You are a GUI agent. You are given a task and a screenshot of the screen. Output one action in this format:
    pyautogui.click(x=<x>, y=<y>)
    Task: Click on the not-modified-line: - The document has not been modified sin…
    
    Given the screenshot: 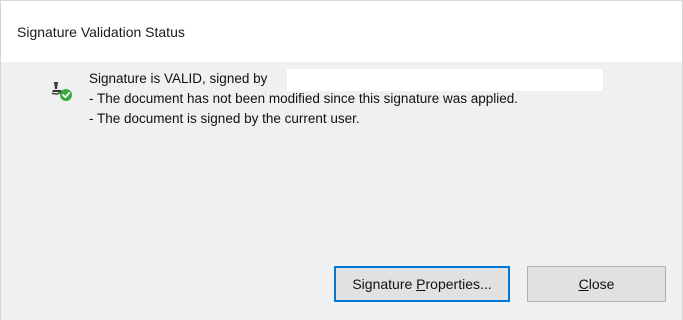 What is the action you would take?
    pyautogui.click(x=304, y=98)
    